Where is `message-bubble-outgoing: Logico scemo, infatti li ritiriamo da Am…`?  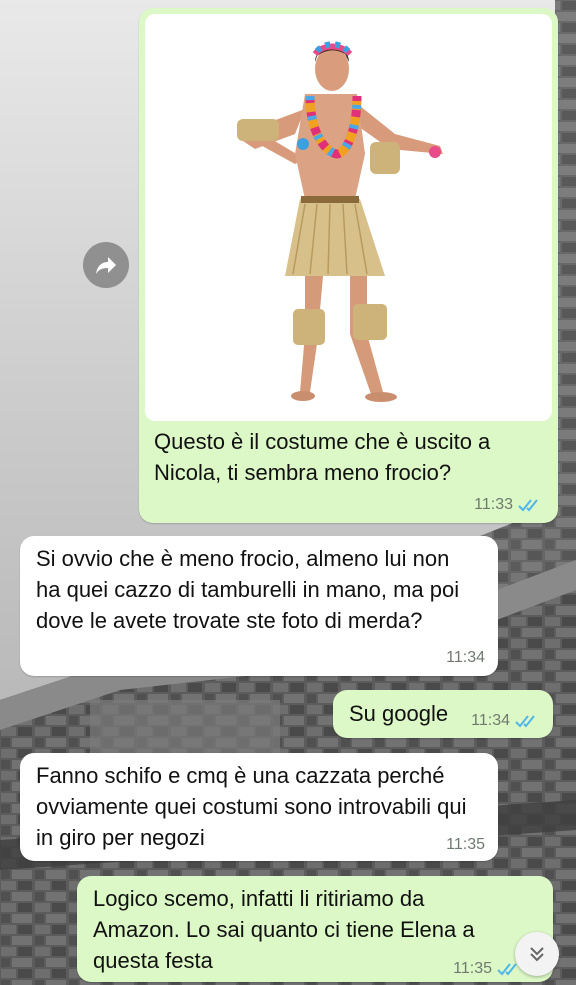 message-bubble-outgoing: Logico scemo, infatti li ritiriamo da Am… is located at coordinates (315, 929).